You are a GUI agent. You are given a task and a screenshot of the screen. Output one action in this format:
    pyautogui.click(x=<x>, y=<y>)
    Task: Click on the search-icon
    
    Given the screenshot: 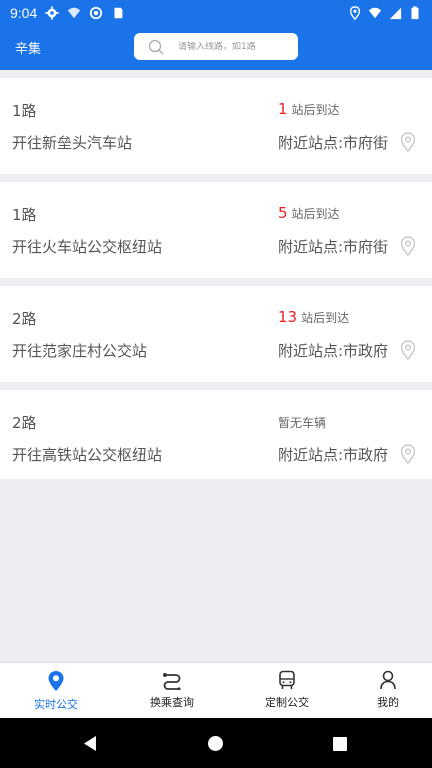 What is the action you would take?
    pyautogui.click(x=156, y=46)
    